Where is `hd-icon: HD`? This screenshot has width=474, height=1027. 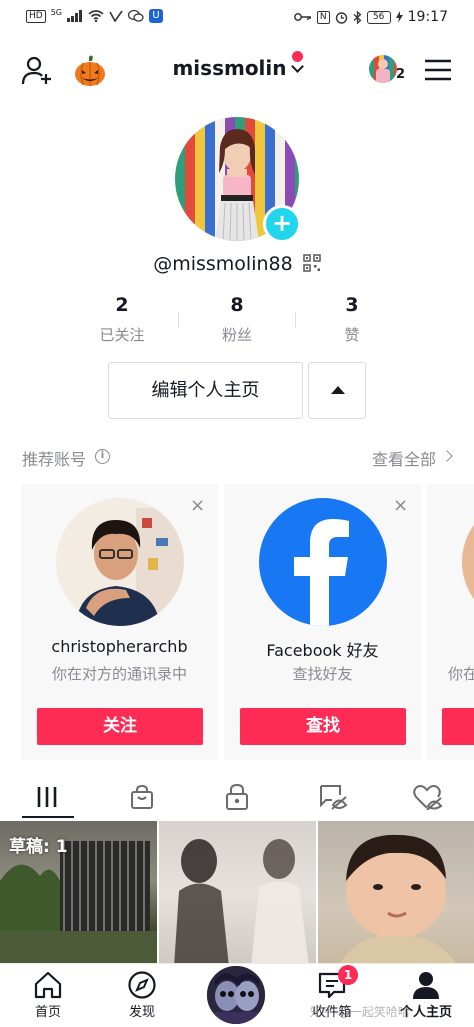 hd-icon: HD is located at coordinates (36, 16).